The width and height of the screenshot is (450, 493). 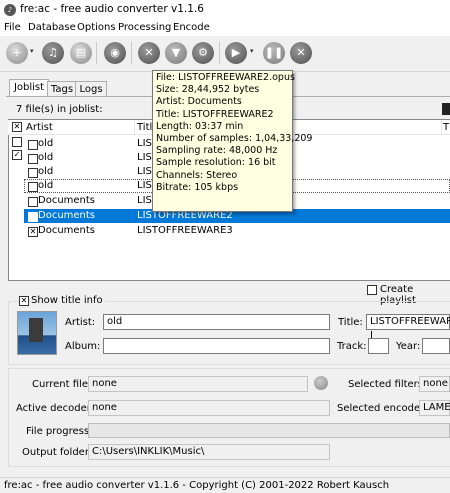 What do you see at coordinates (350, 322) in the screenshot?
I see `title-label: Title:` at bounding box center [350, 322].